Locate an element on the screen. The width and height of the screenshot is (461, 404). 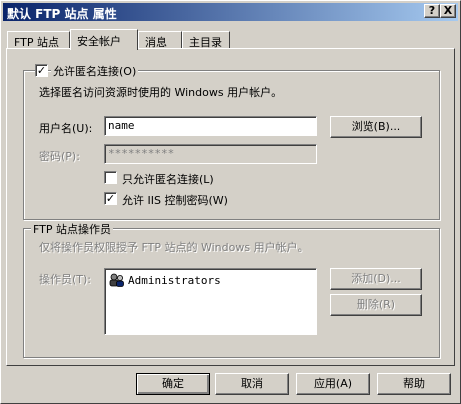
operator-name: Administrators is located at coordinates (174, 280).